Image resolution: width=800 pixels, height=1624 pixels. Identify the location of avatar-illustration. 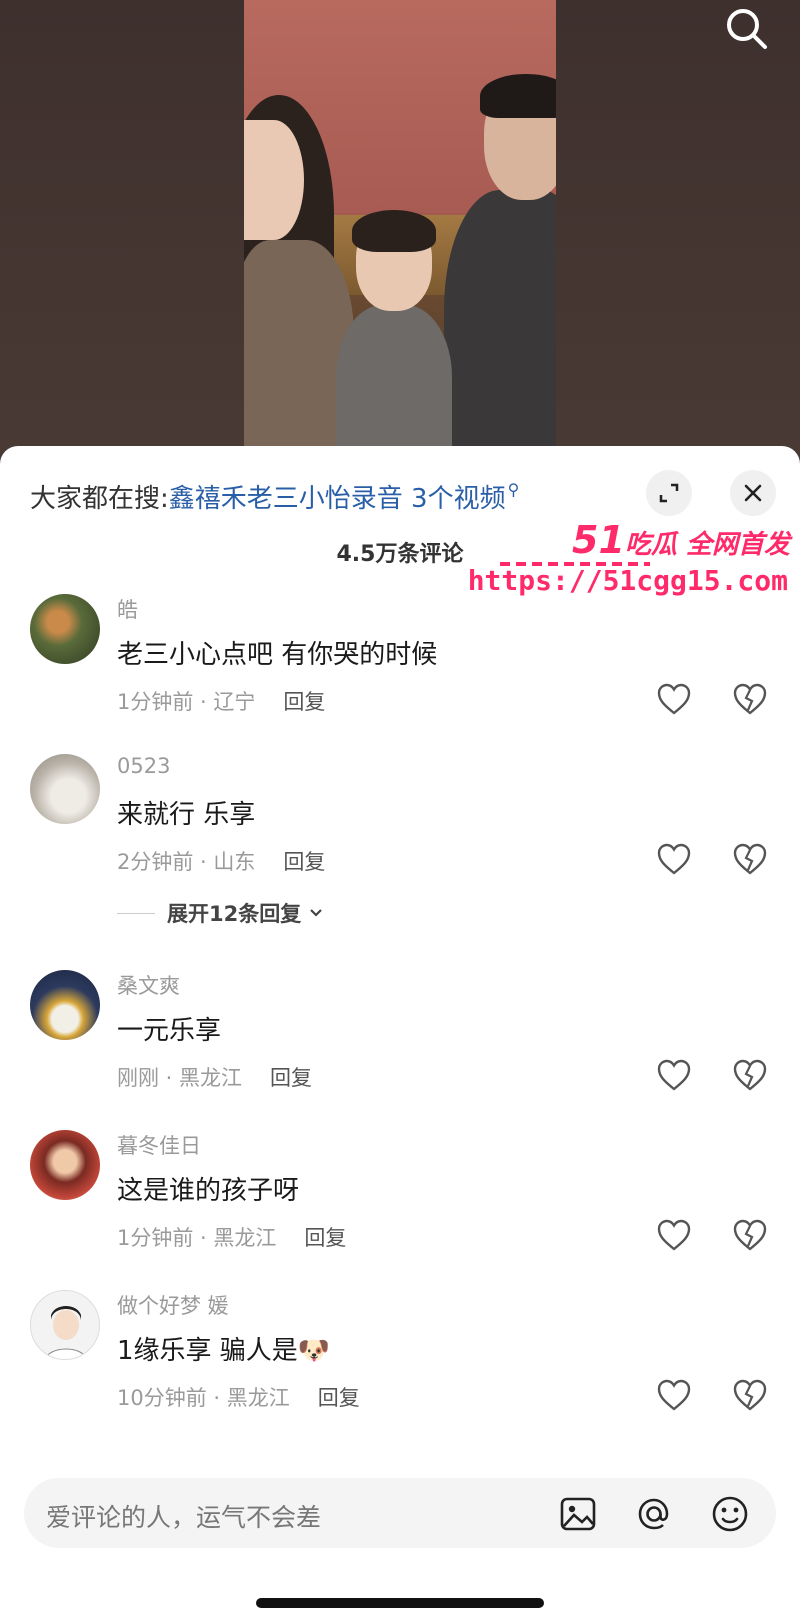
(66, 1332).